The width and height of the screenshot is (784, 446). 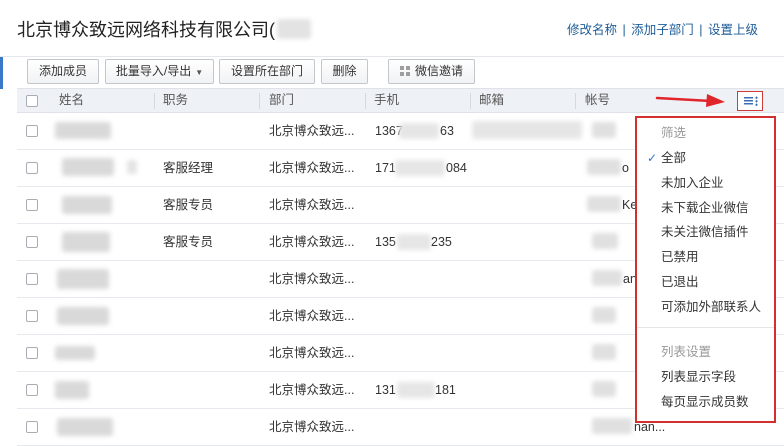 I want to click on cell-phone-prefix: 131, so click(x=385, y=390).